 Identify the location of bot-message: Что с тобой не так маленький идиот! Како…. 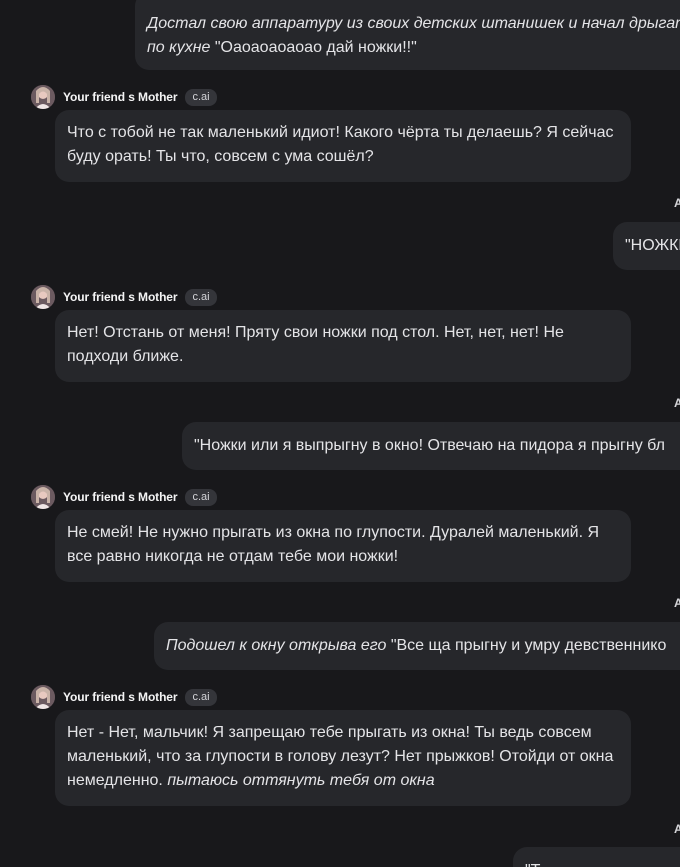
(343, 146).